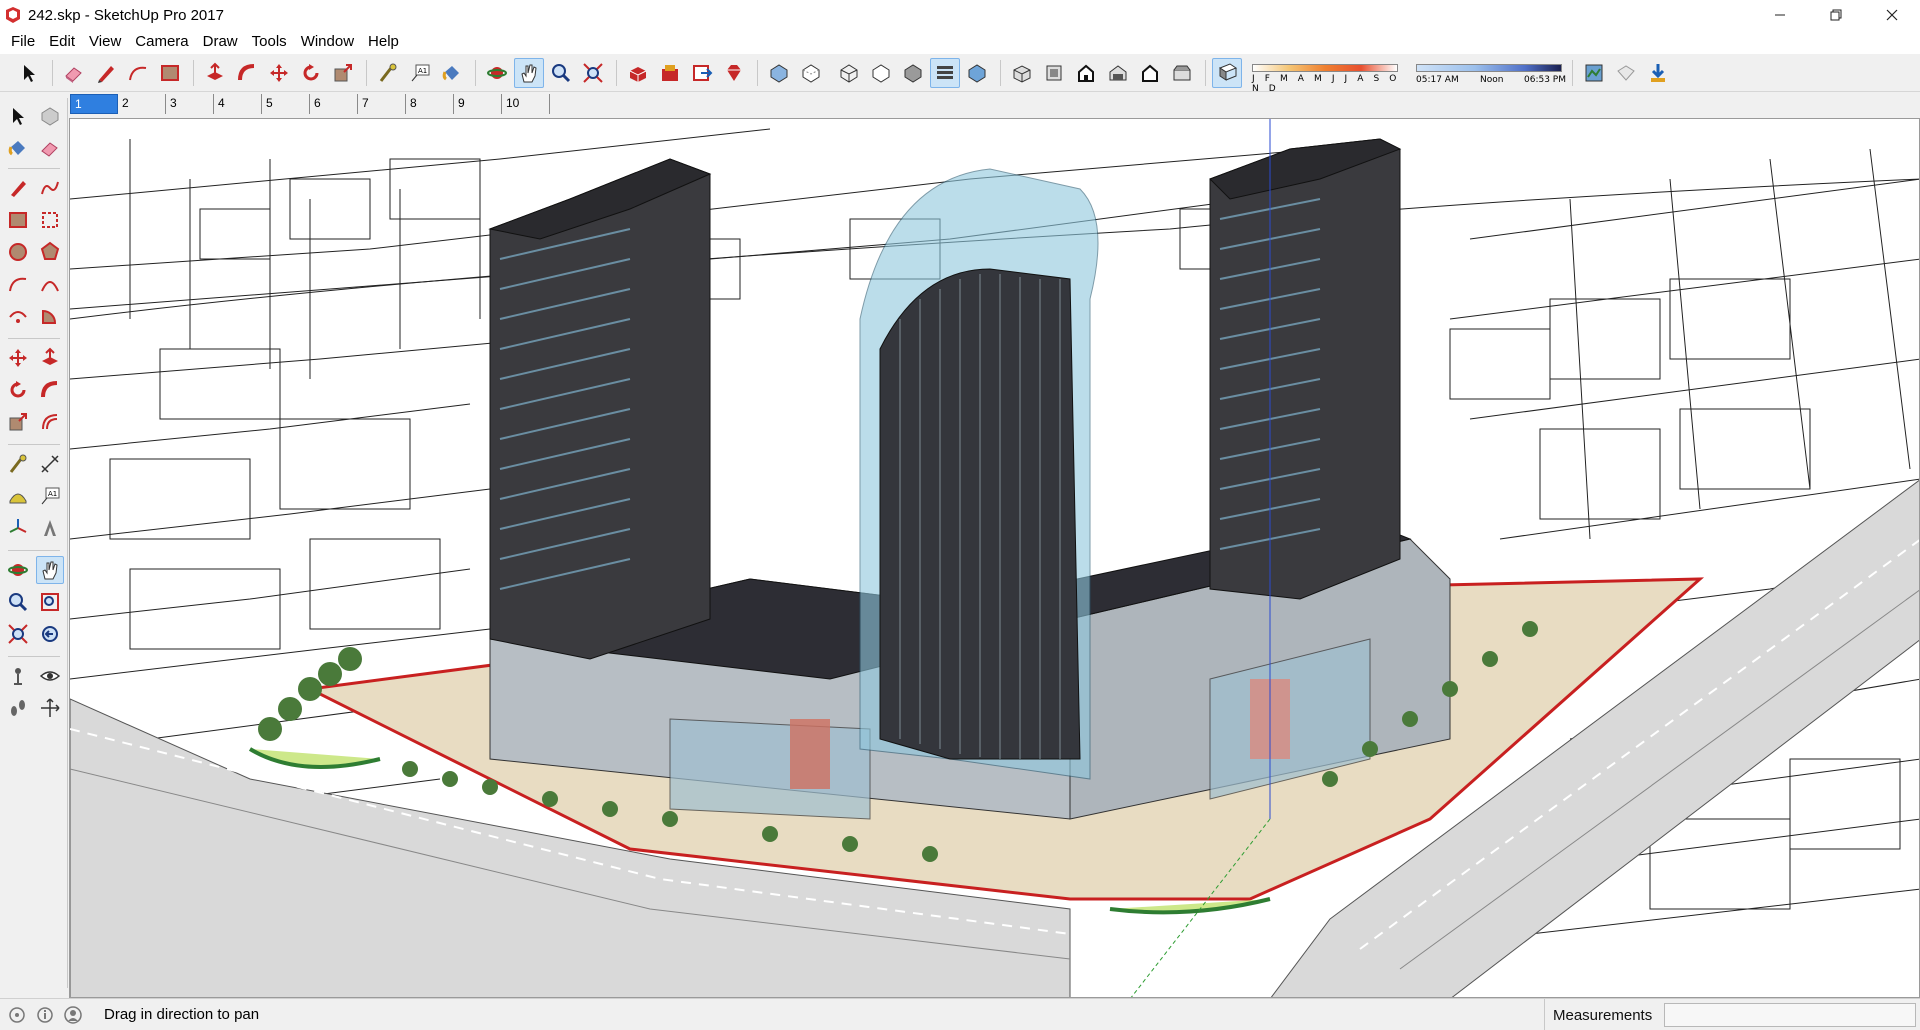 The image size is (1920, 1030). I want to click on menu-camera: Camera, so click(161, 42).